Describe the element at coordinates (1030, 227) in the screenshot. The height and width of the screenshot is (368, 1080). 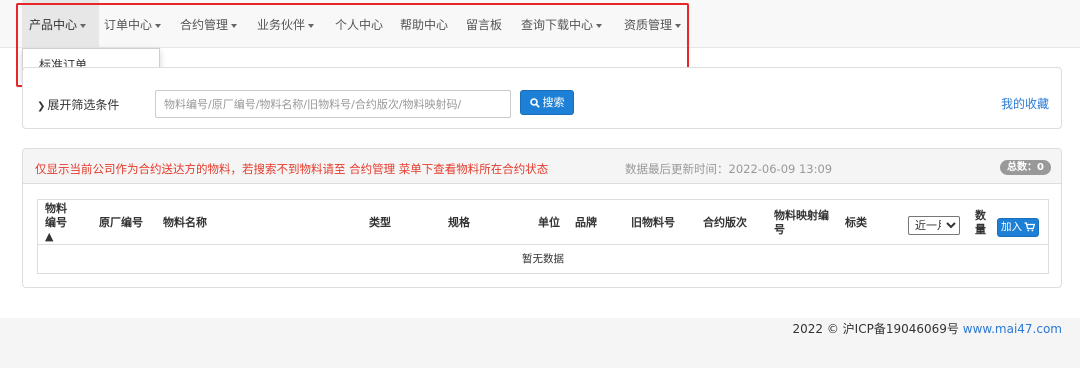
I see `shopping-cart-icon` at that location.